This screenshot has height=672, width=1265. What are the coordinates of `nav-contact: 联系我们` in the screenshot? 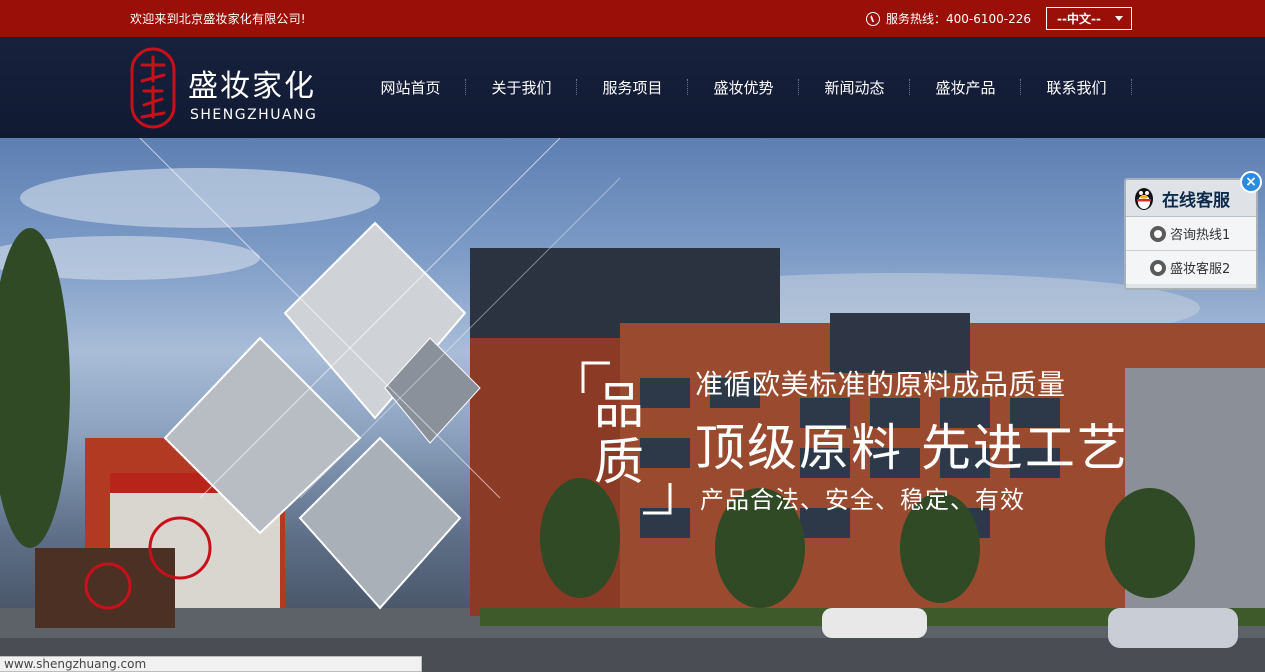 It's located at (1076, 87).